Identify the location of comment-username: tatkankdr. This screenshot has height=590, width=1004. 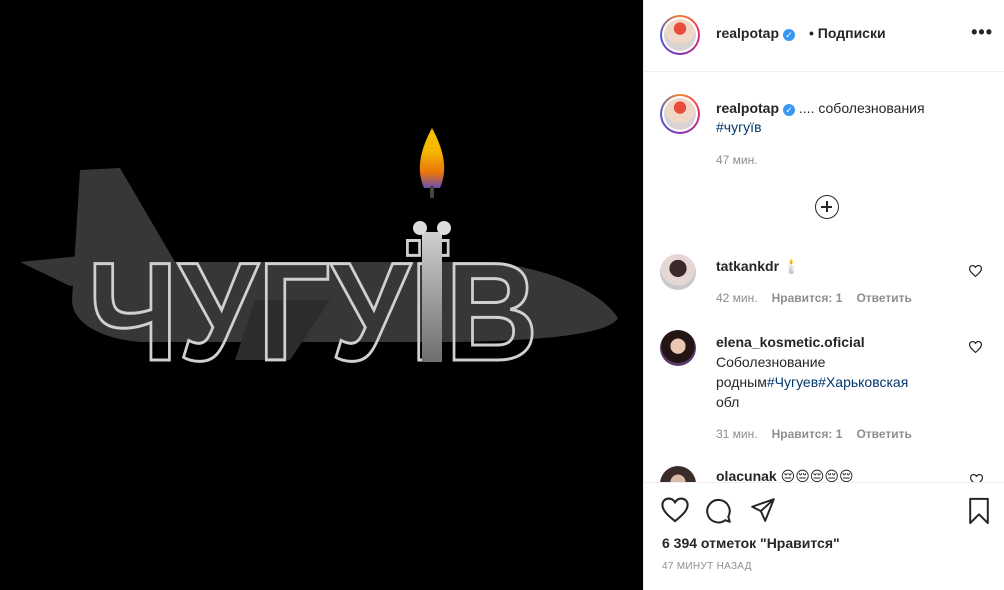
(747, 266).